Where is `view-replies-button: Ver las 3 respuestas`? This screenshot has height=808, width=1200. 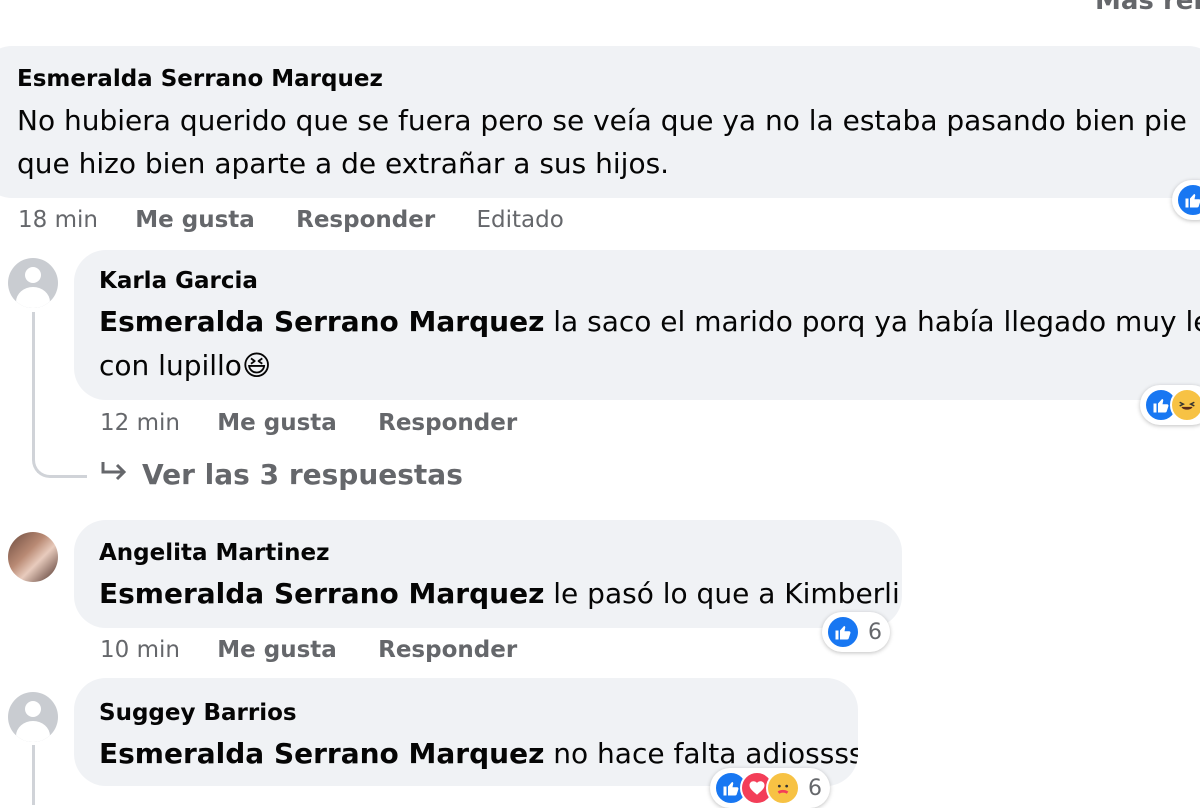 view-replies-button: Ver las 3 respuestas is located at coordinates (281, 474).